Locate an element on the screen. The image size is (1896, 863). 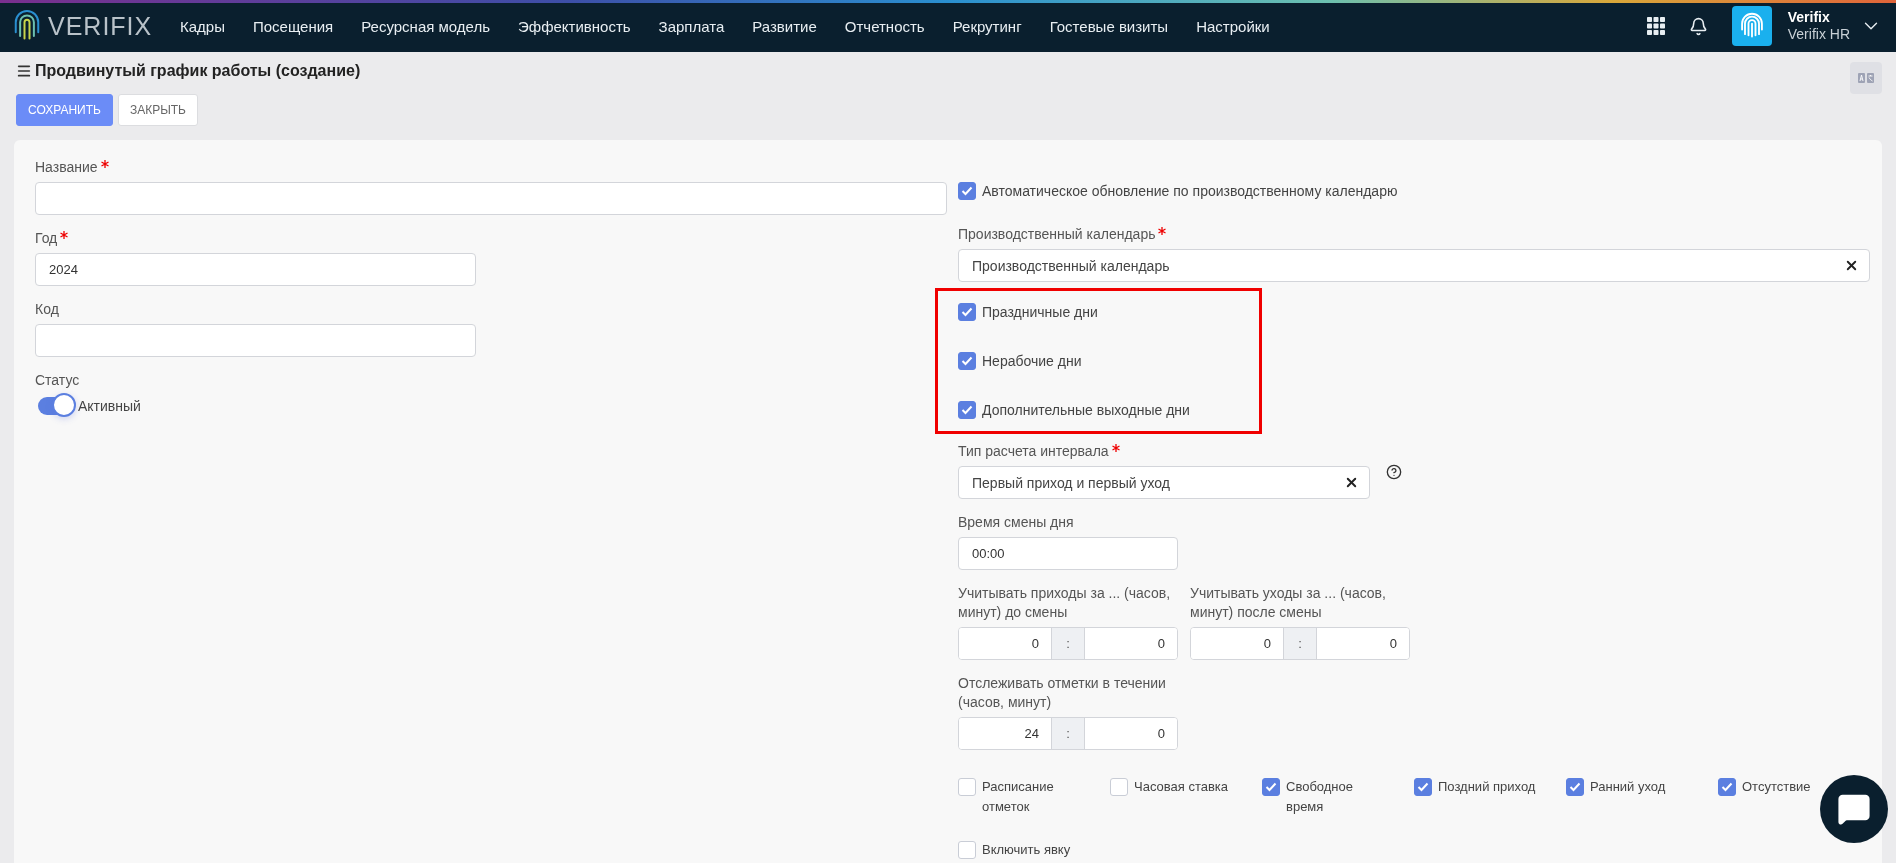
menu-icon is located at coordinates (24, 71).